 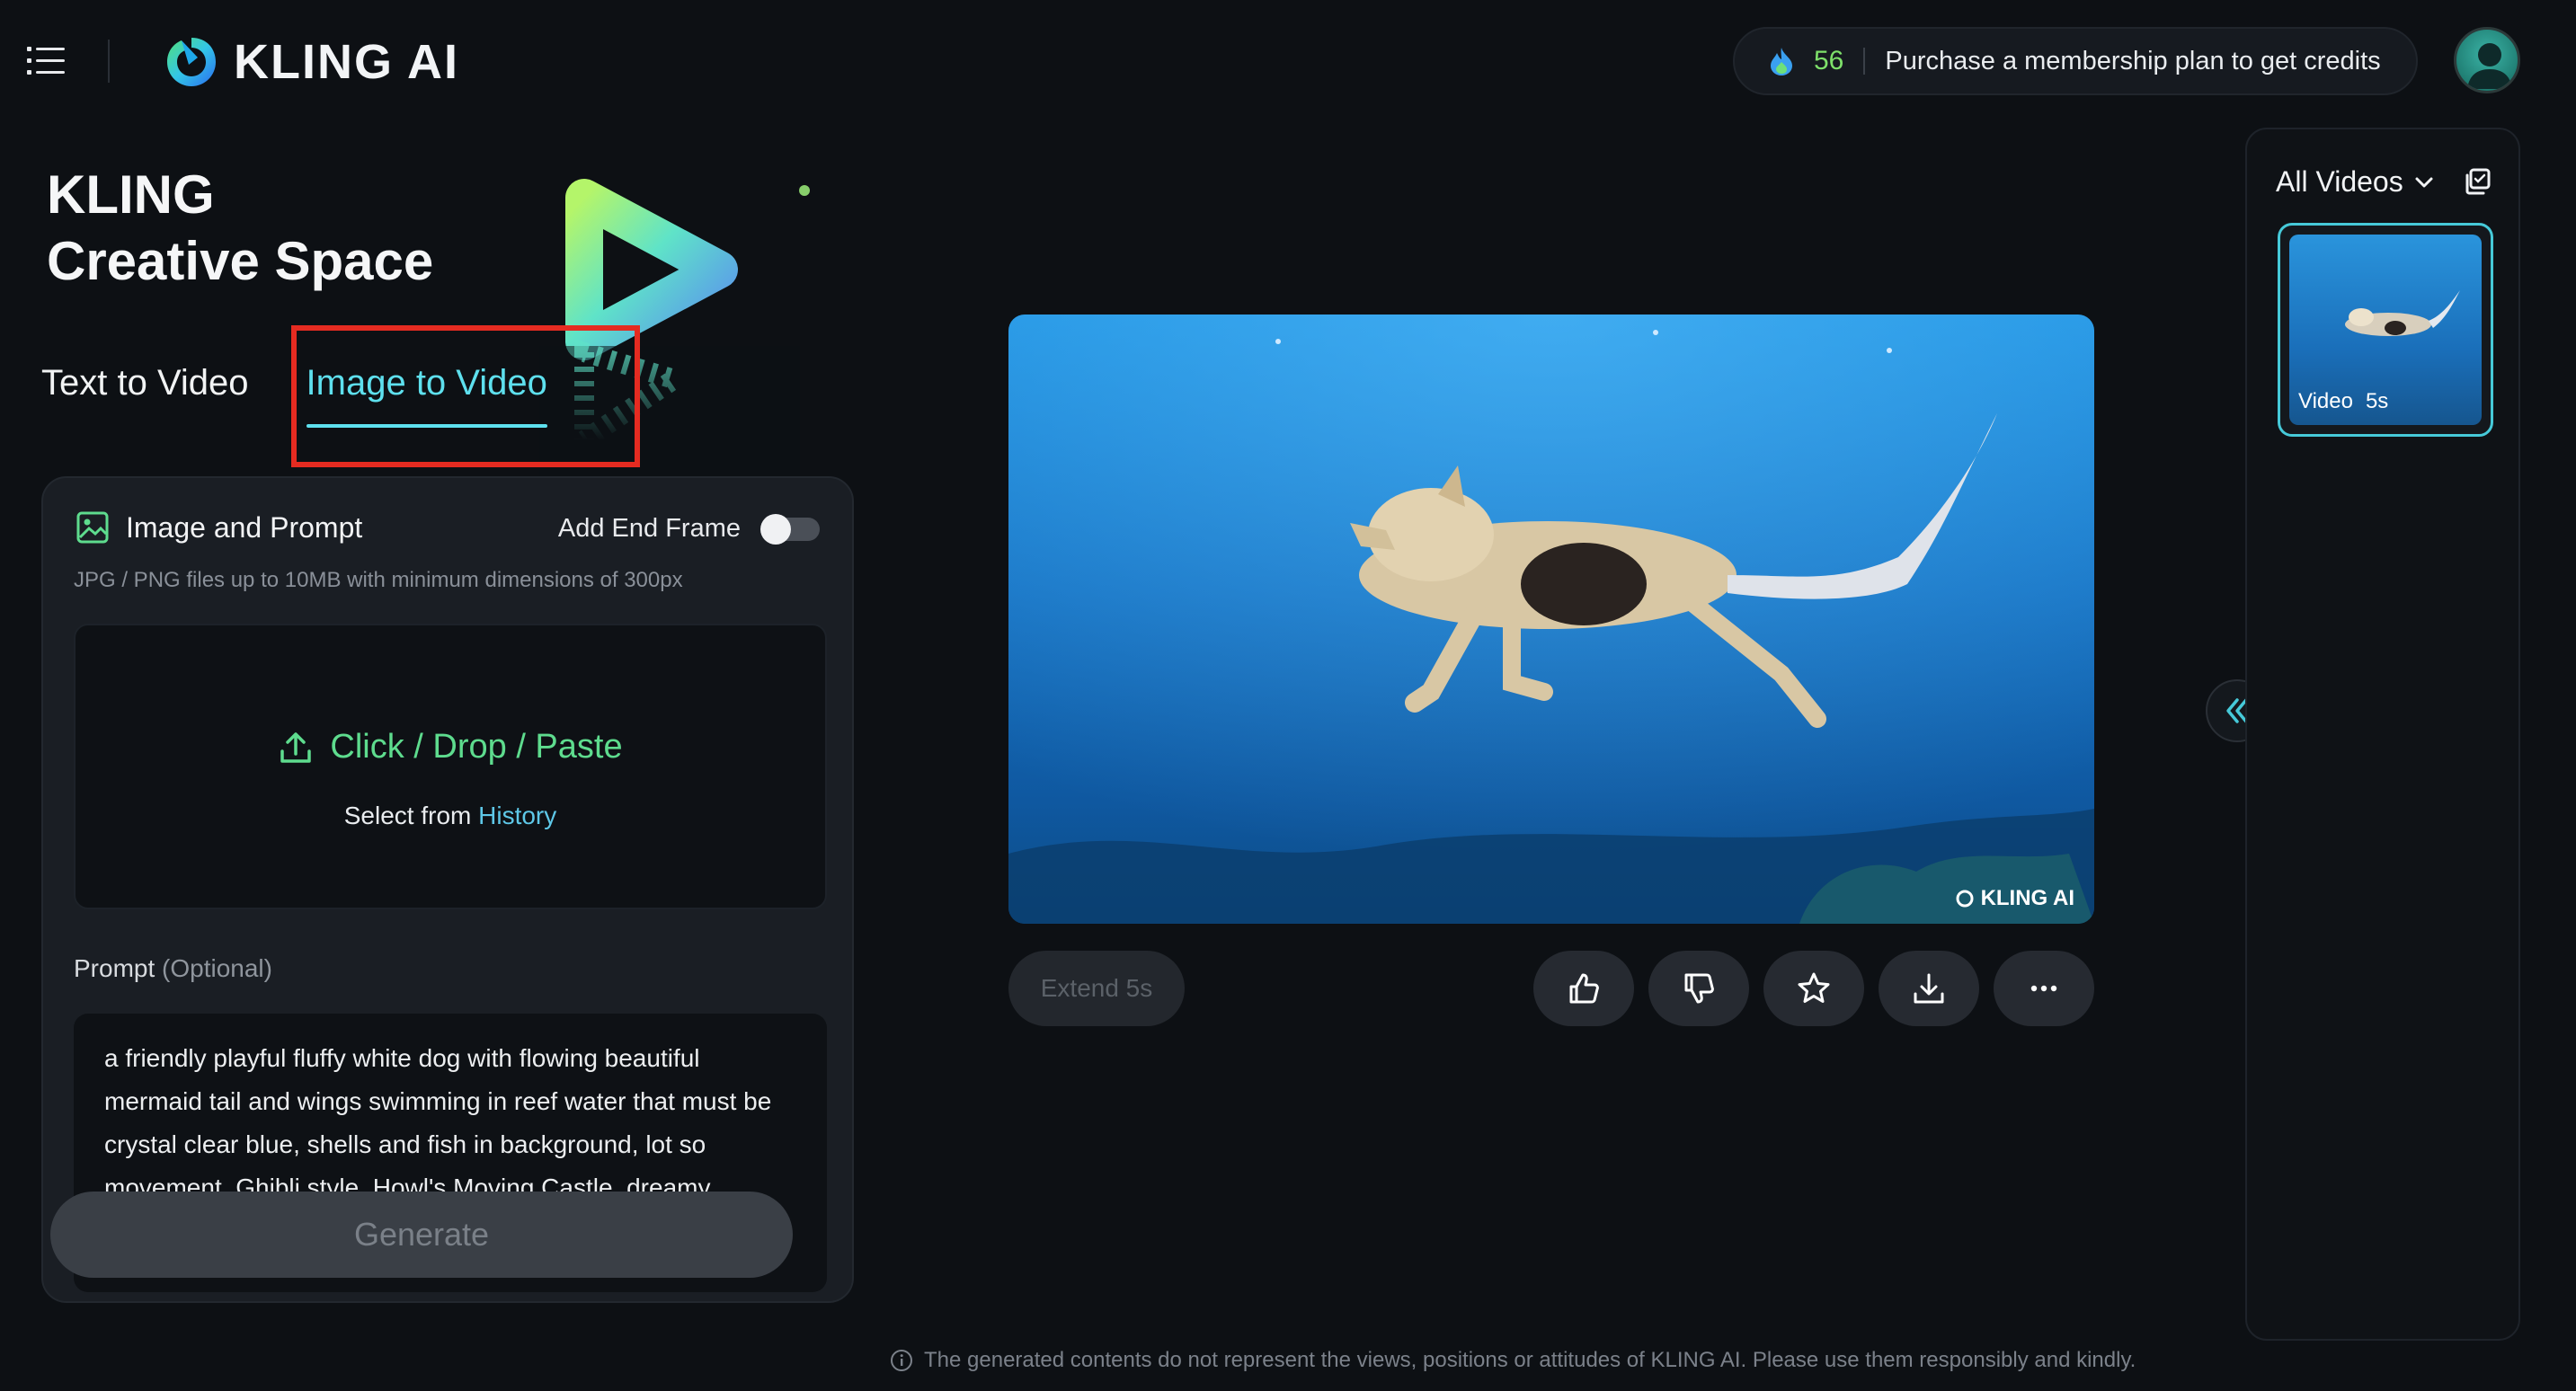 What do you see at coordinates (47, 61) in the screenshot?
I see `menu-icon` at bounding box center [47, 61].